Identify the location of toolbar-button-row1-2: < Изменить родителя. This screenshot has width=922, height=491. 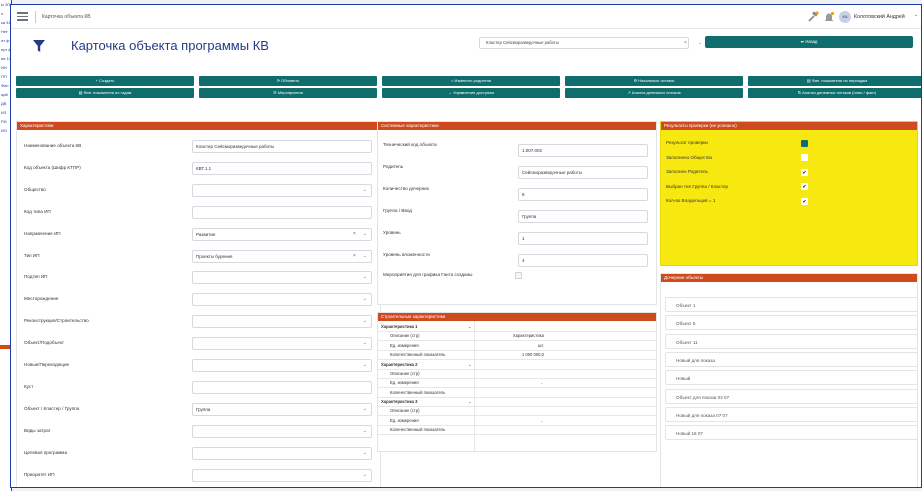
(471, 81).